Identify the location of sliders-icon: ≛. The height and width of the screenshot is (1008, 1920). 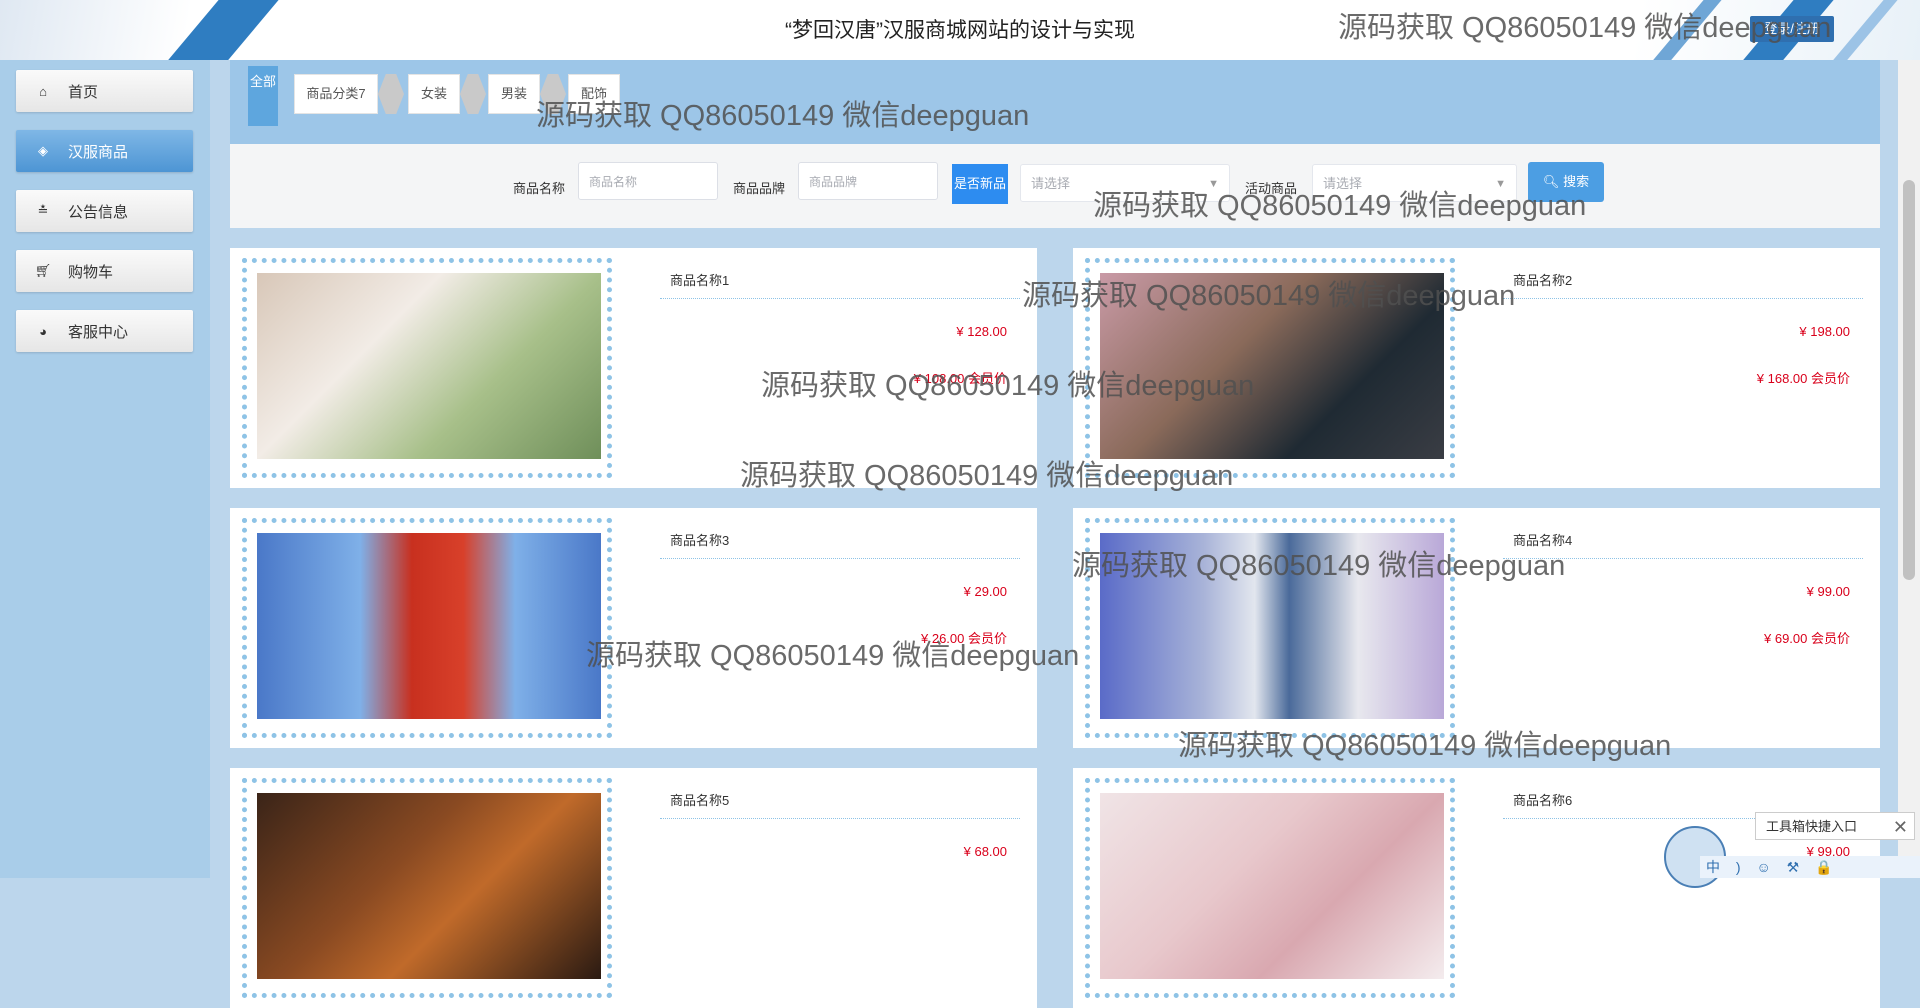
(43, 210).